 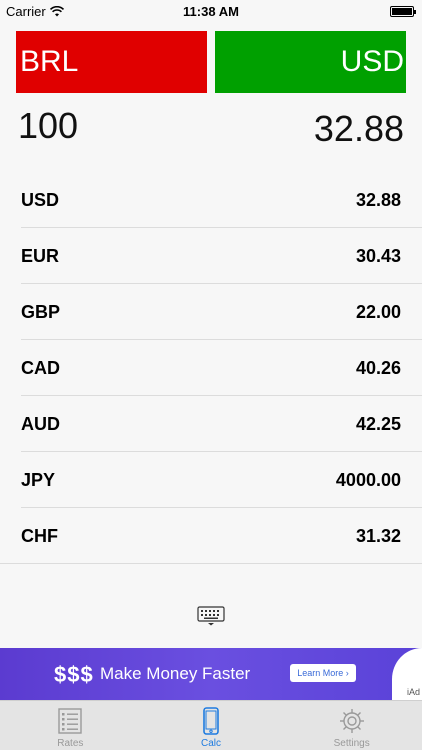 I want to click on ad-banner: $$$ Make Money Faster Learn More ›, so click(x=211, y=674).